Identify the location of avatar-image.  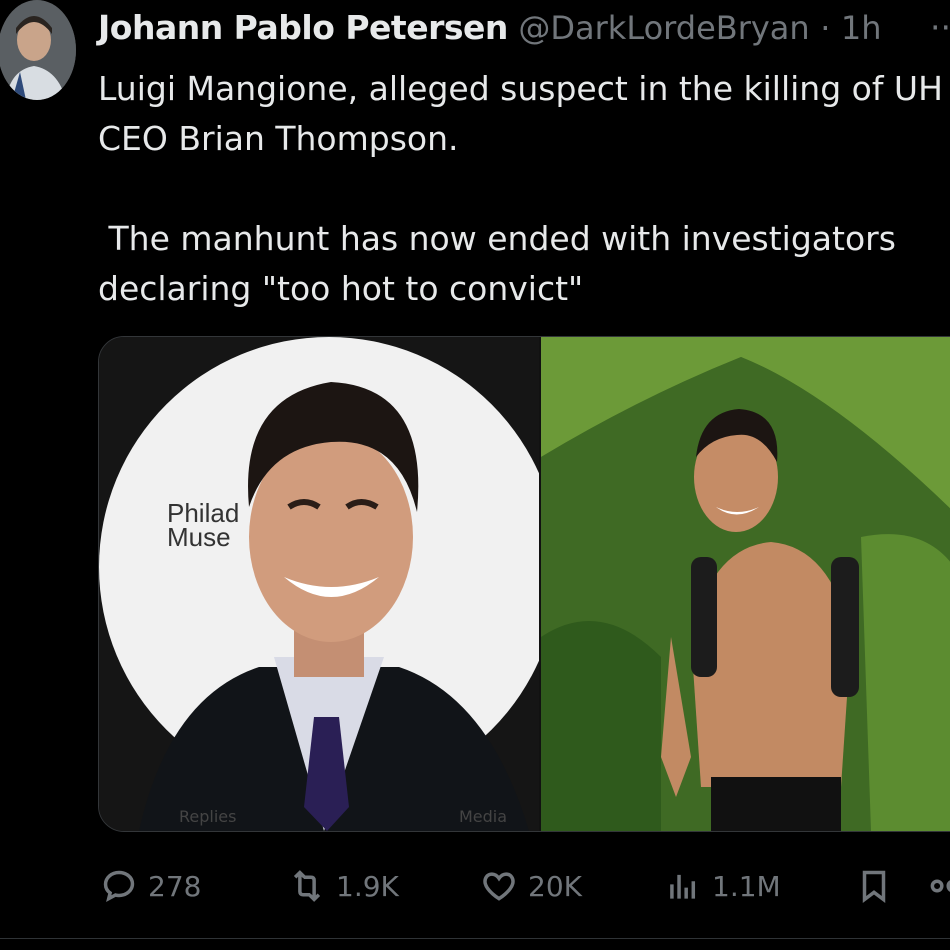
(38, 50).